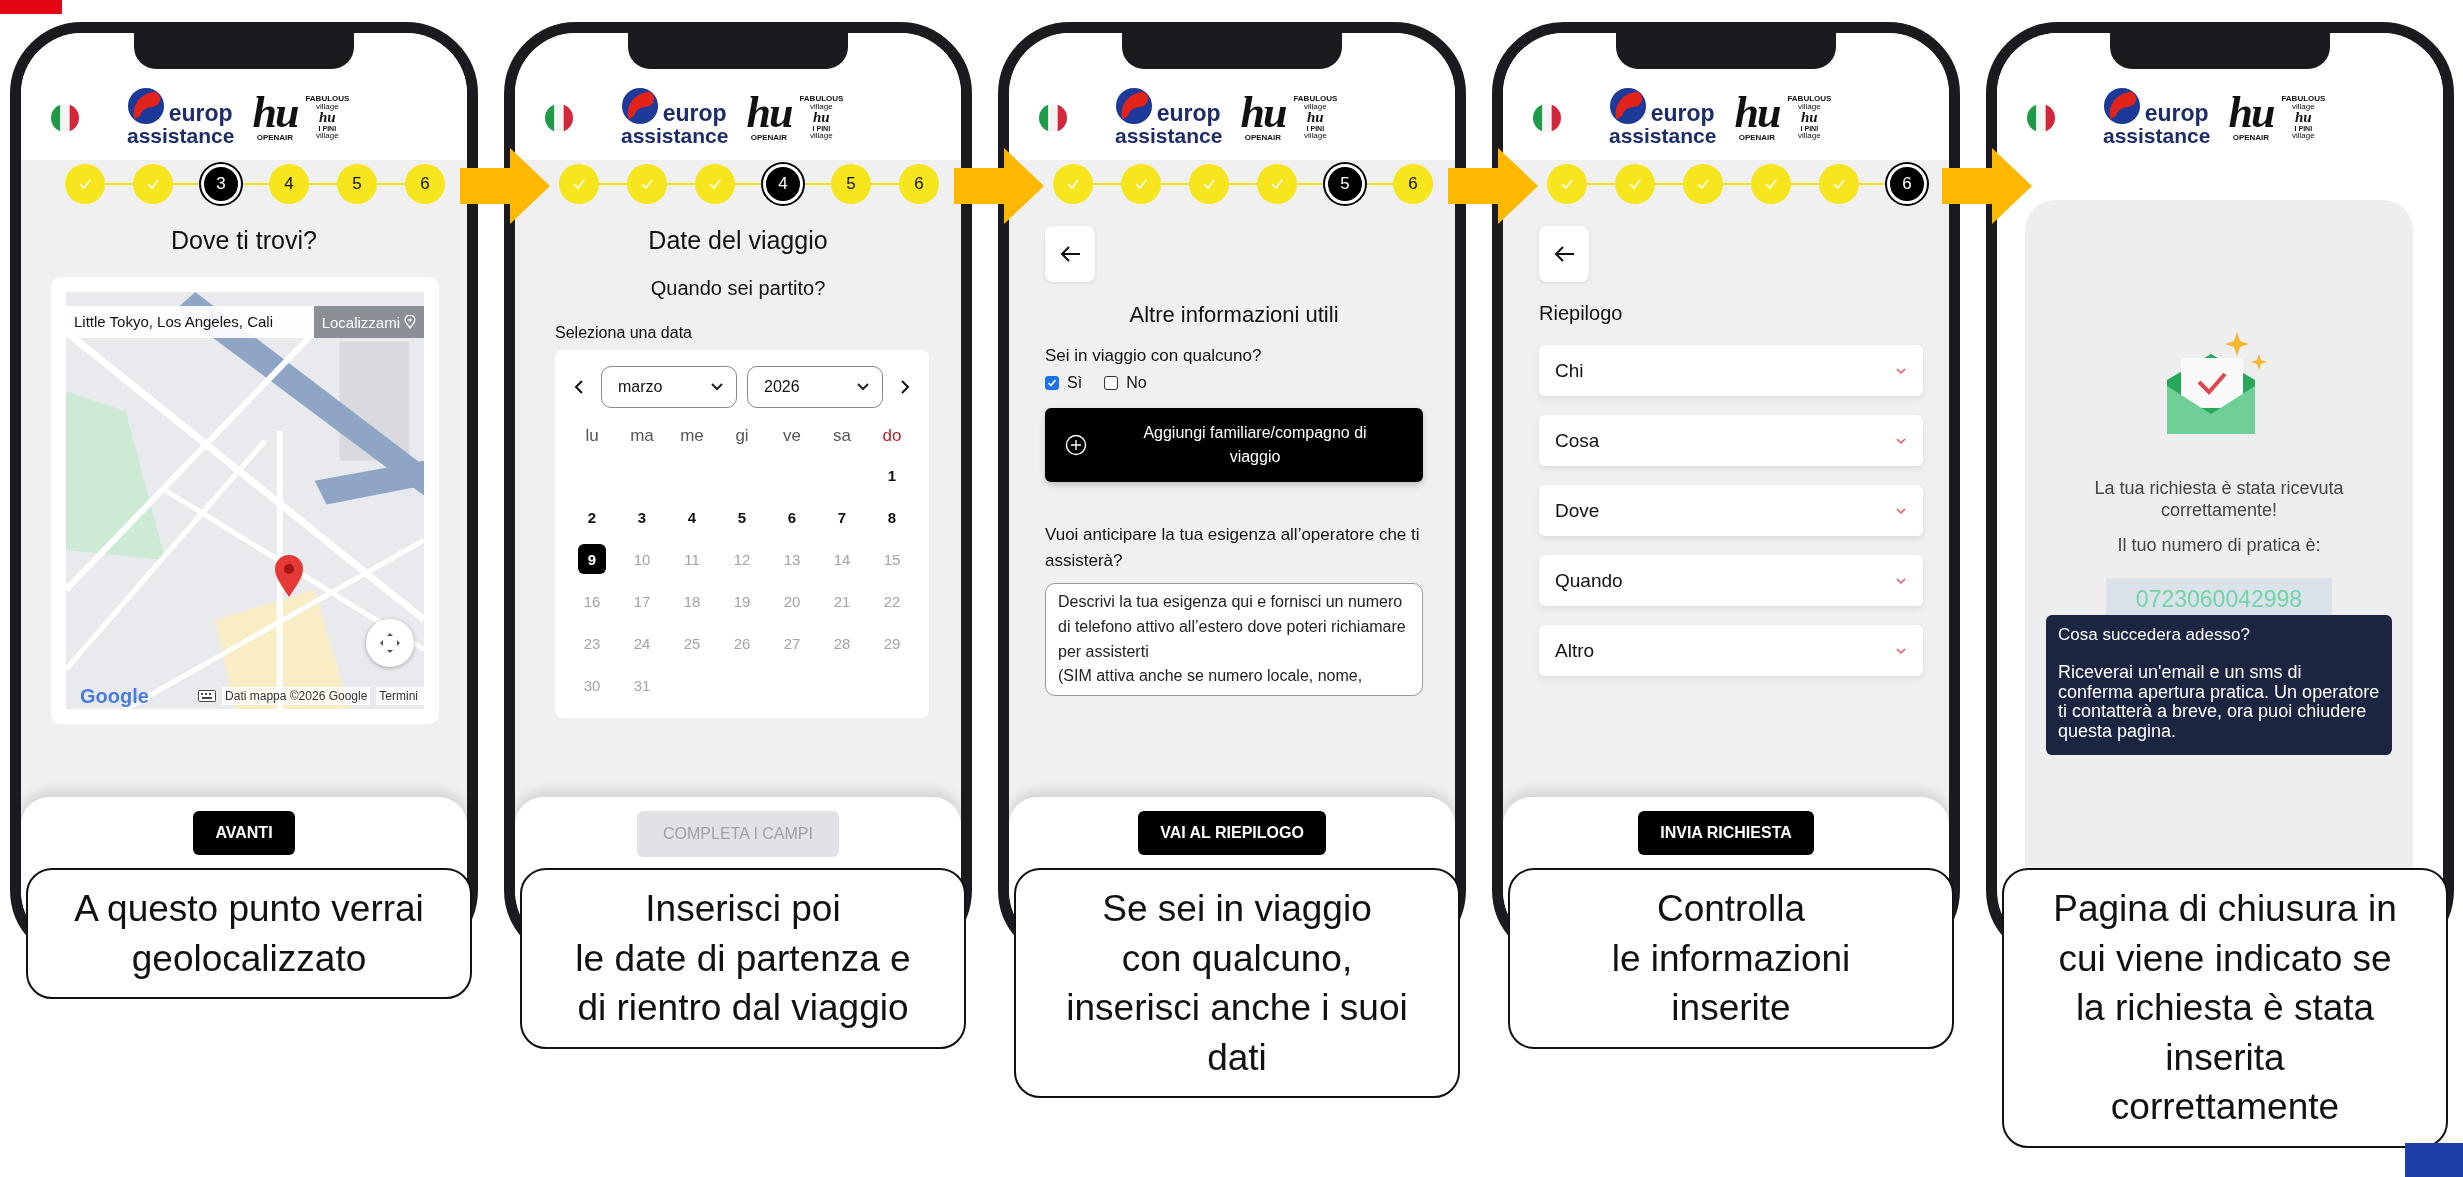 This screenshot has width=2463, height=1177. What do you see at coordinates (642, 436) in the screenshot?
I see `weekday-label: ma` at bounding box center [642, 436].